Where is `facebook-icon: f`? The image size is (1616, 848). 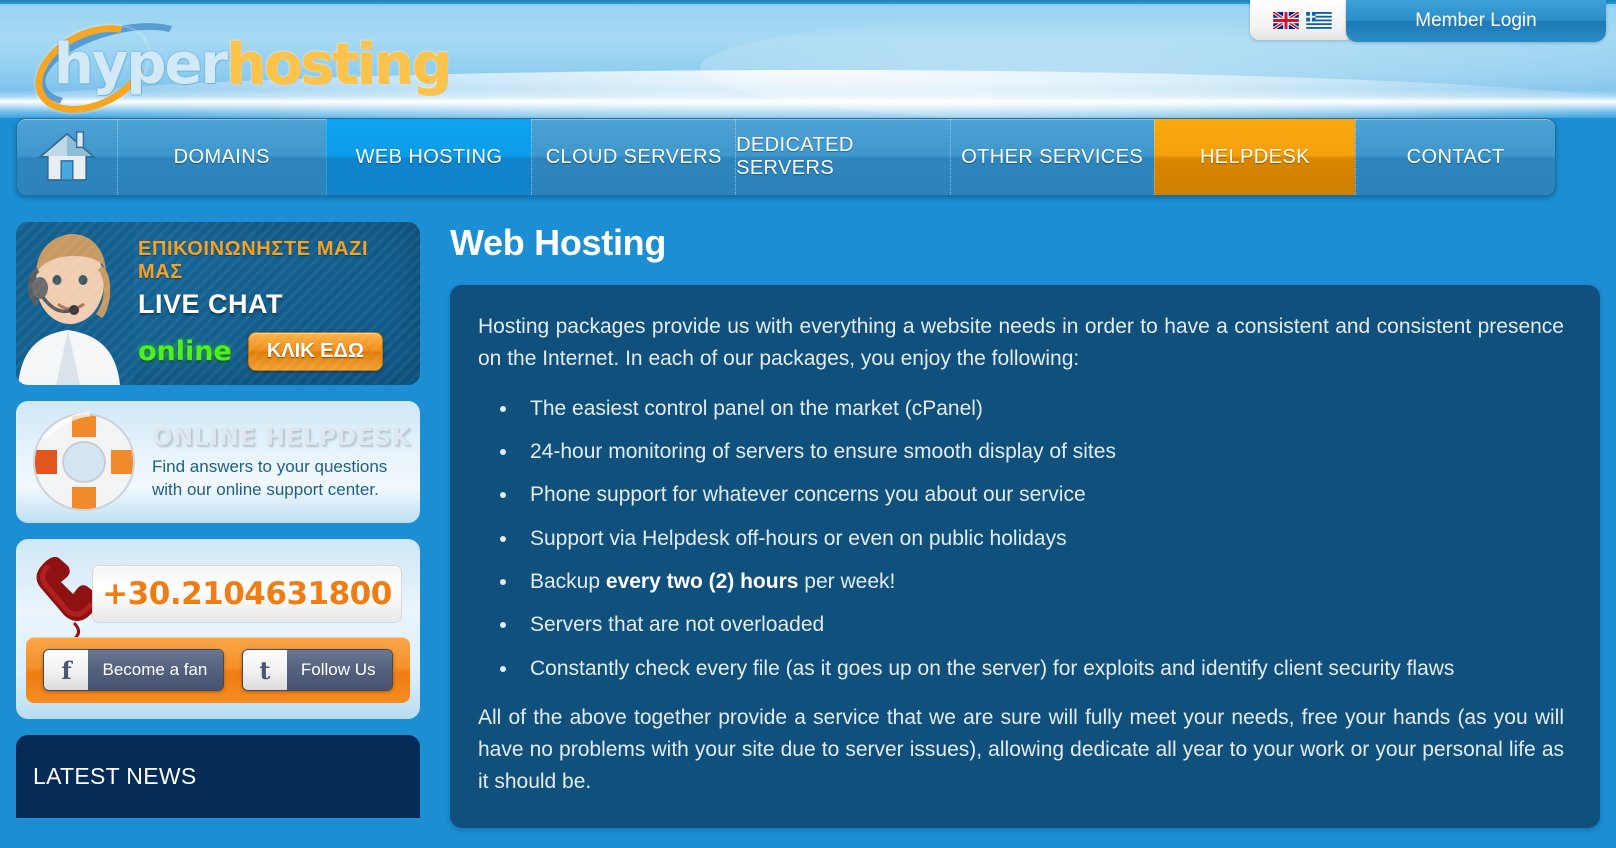 facebook-icon: f is located at coordinates (66, 670).